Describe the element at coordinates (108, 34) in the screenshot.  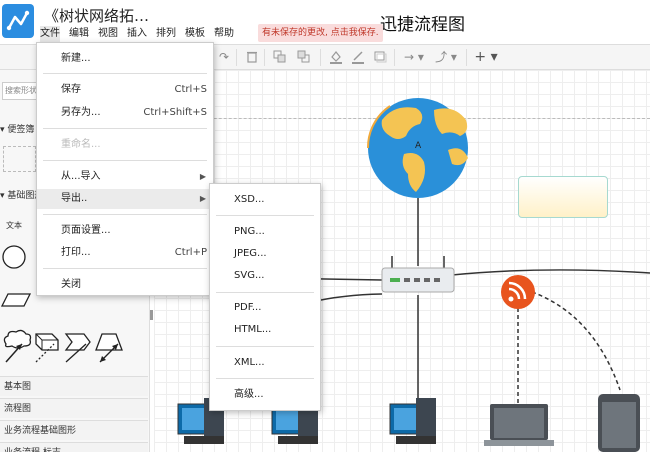
I see `menu-view: 视图` at that location.